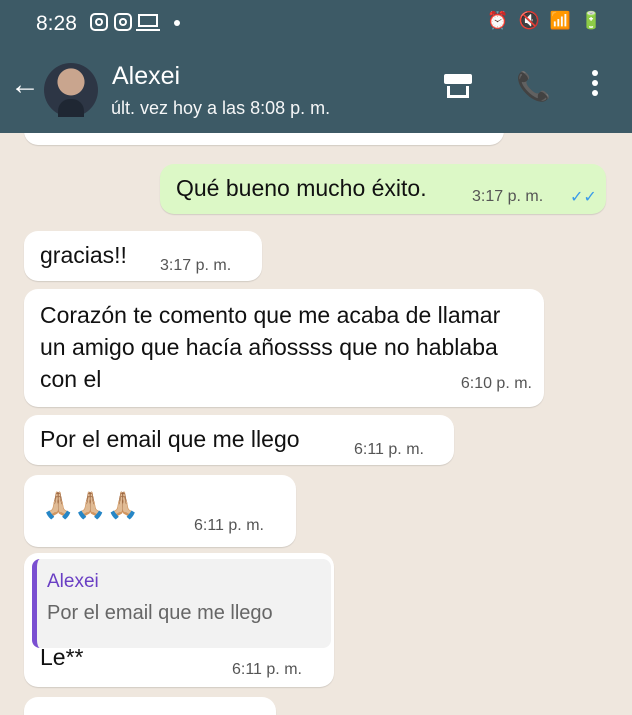 The height and width of the screenshot is (715, 632). I want to click on status-time: 8:28, so click(56, 23).